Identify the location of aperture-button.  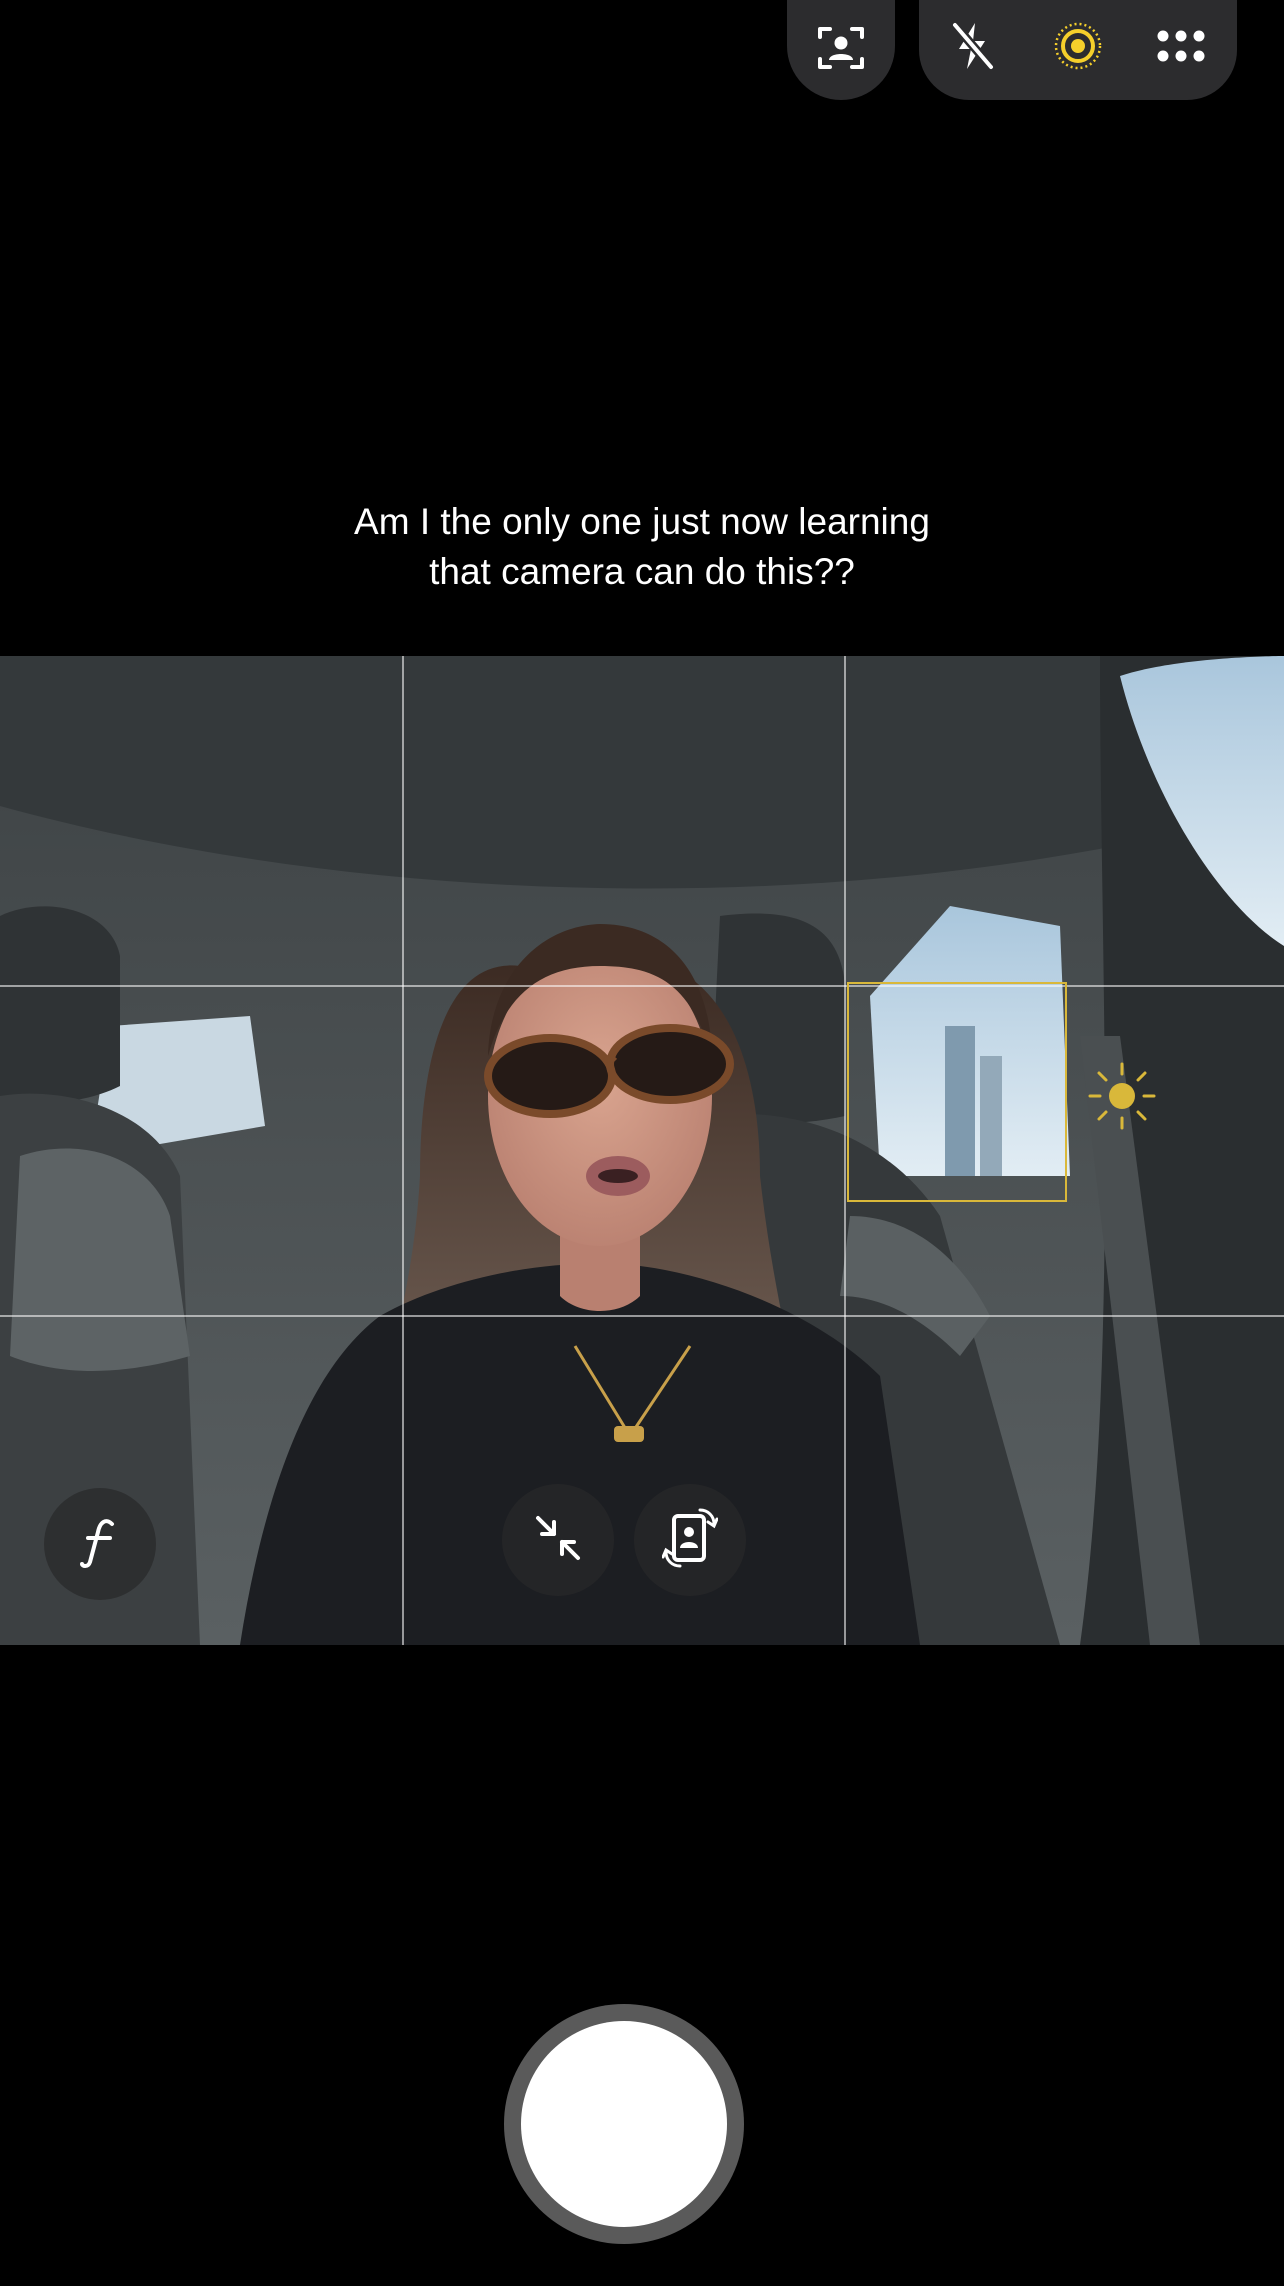
(100, 1544).